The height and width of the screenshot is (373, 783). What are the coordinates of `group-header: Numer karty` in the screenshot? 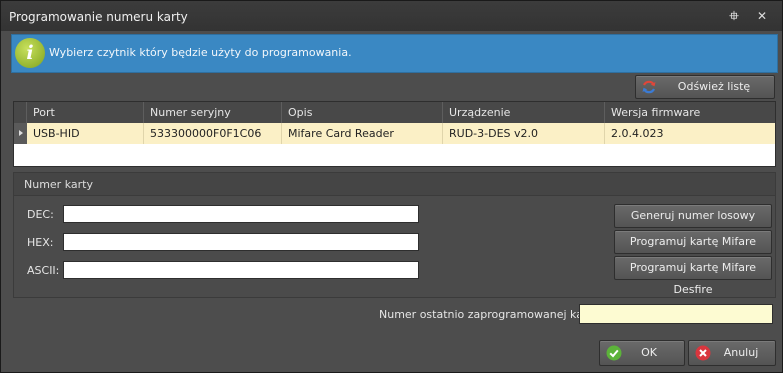 It's located at (394, 184).